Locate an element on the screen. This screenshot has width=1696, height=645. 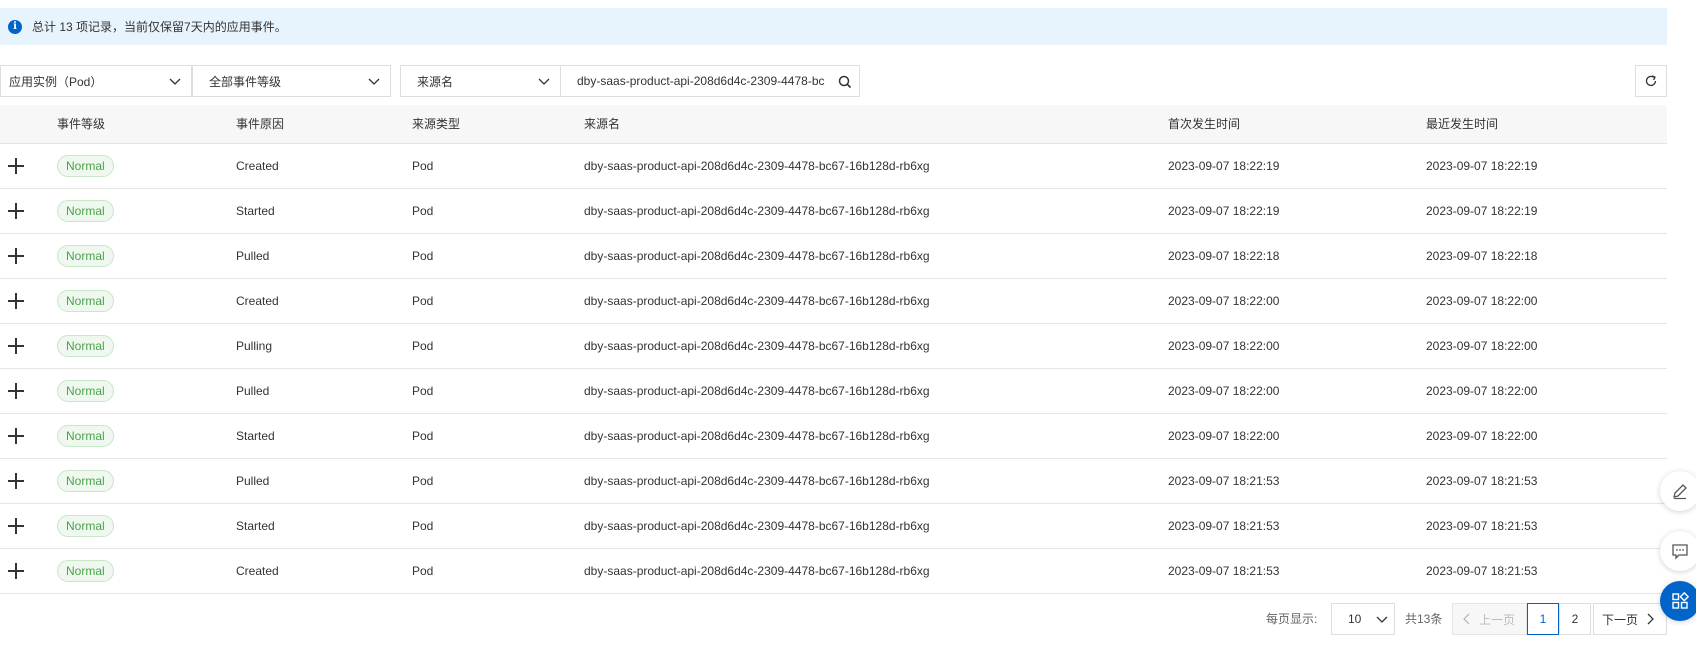
last-time: 2023-09-07 18:22:19 is located at coordinates (1482, 211).